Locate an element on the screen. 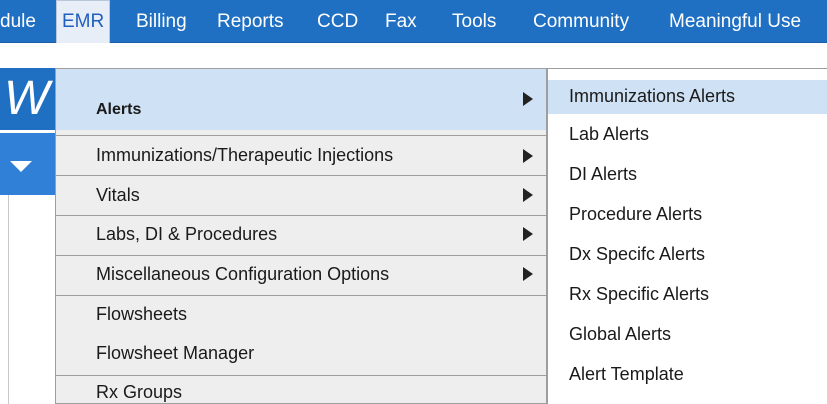 This screenshot has width=827, height=404. menu-item-flowsheet-manager: Flowsheet Manager is located at coordinates (301, 355).